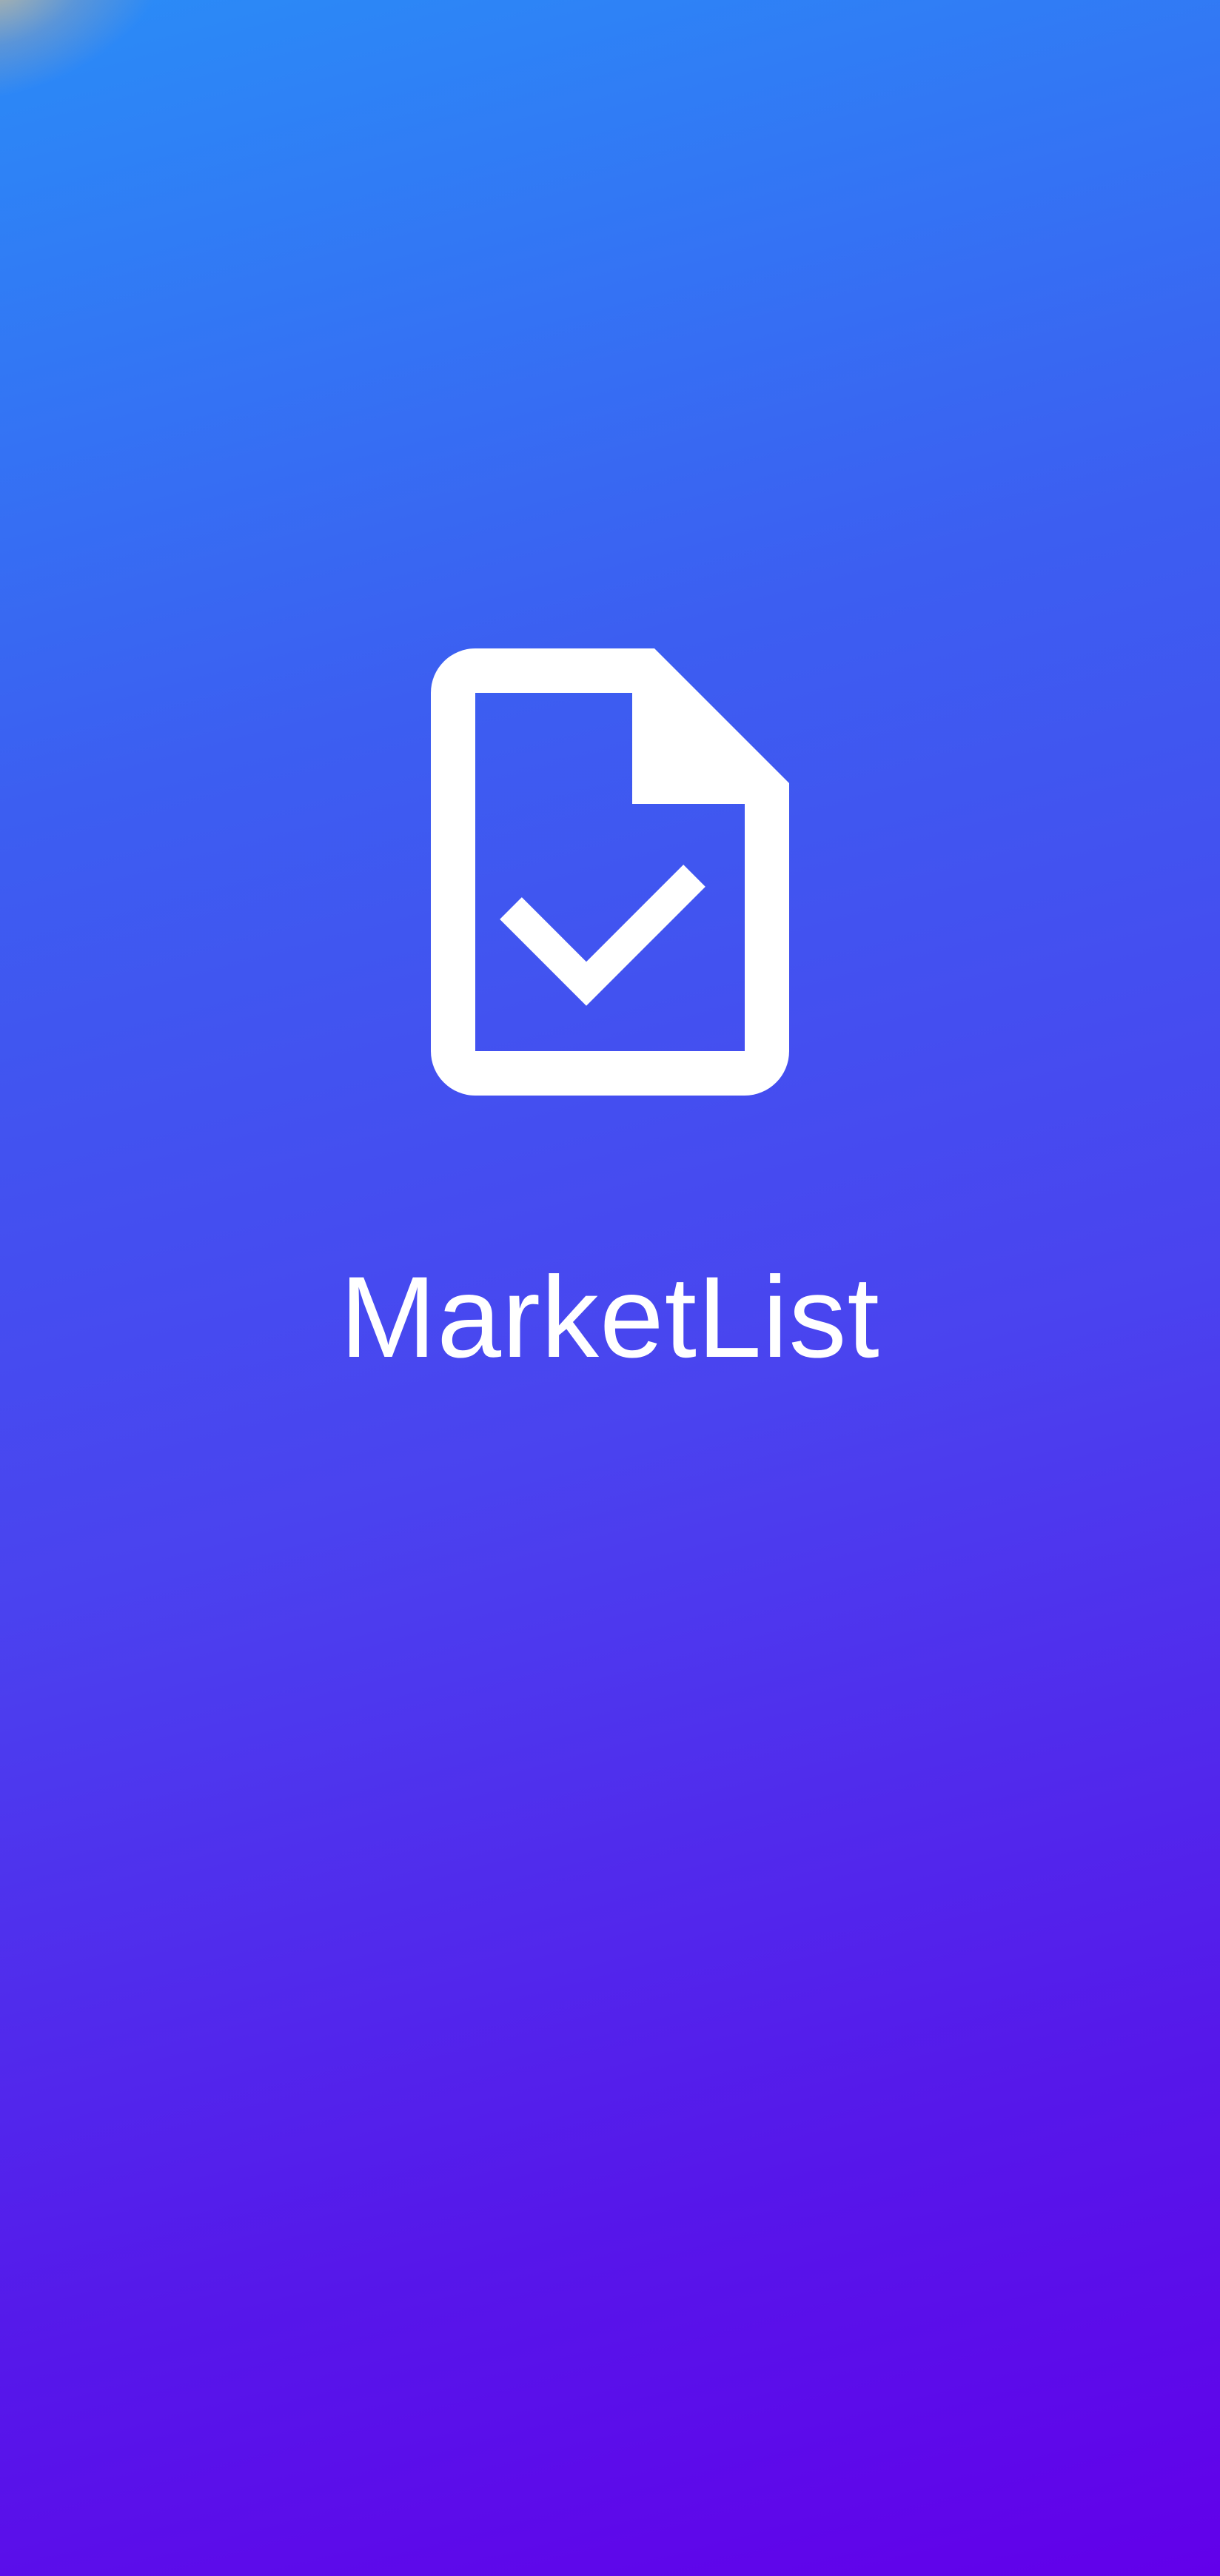 The width and height of the screenshot is (1220, 2576). What do you see at coordinates (99, 59) in the screenshot?
I see `corner-glow` at bounding box center [99, 59].